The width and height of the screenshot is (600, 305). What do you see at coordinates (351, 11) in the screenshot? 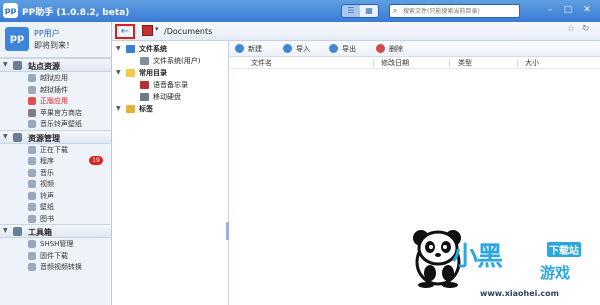
I see `list-view-icon: ☰` at bounding box center [351, 11].